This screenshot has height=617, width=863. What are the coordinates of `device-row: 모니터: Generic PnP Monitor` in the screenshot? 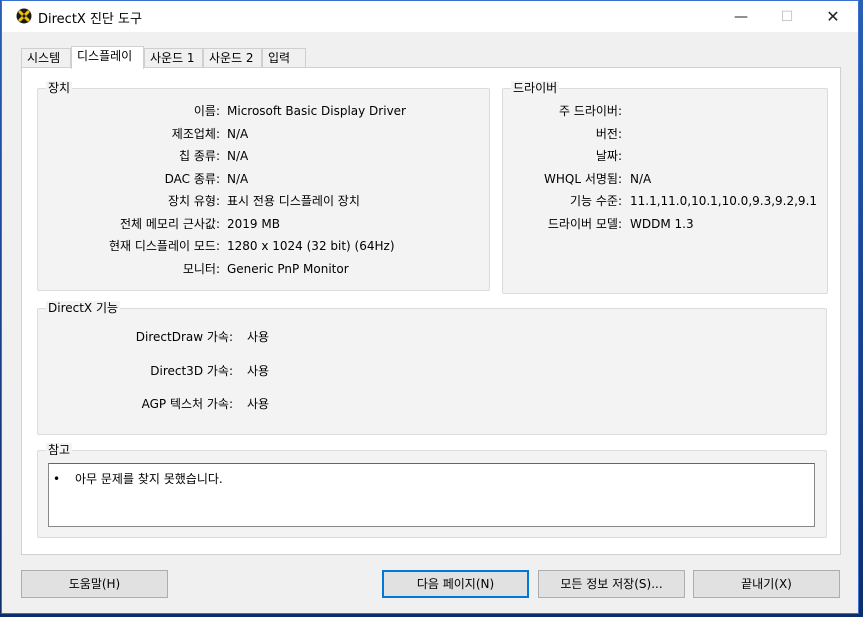 It's located at (263, 269).